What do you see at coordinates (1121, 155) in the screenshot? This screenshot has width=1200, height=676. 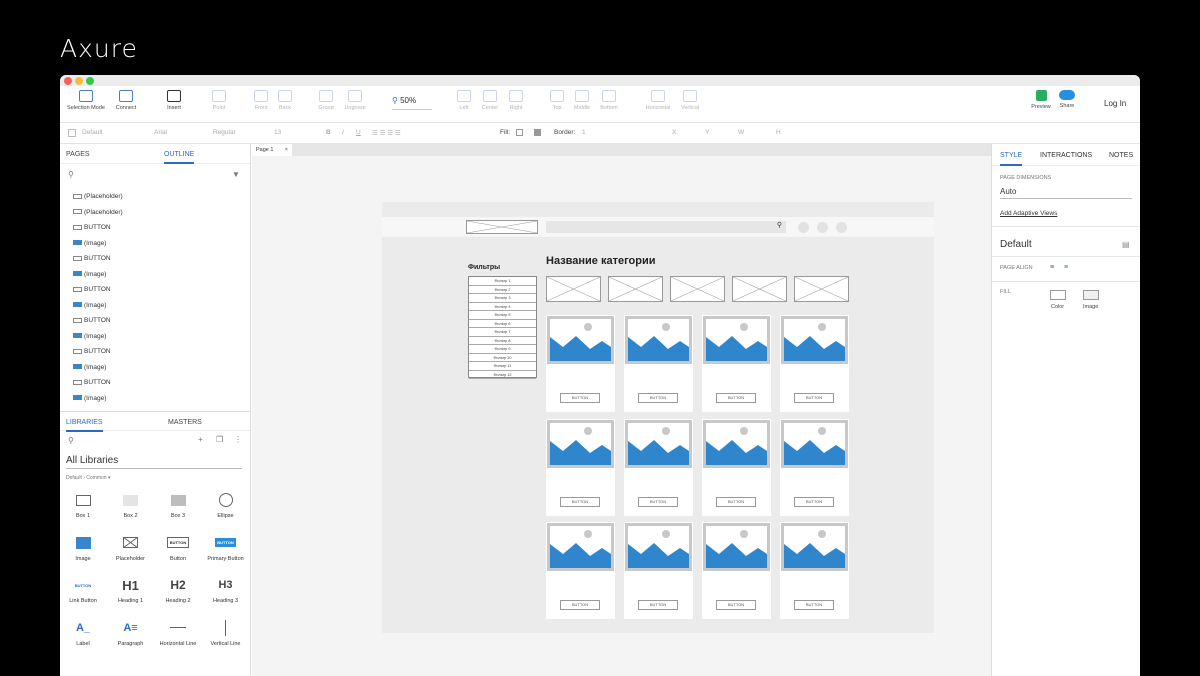 I see `tab-notes: NOTES` at bounding box center [1121, 155].